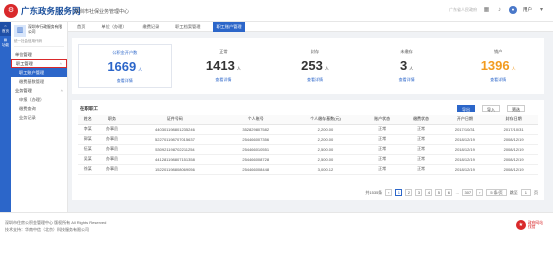 The height and width of the screenshot is (277, 553). I want to click on stat-value: 3人, so click(406, 65).